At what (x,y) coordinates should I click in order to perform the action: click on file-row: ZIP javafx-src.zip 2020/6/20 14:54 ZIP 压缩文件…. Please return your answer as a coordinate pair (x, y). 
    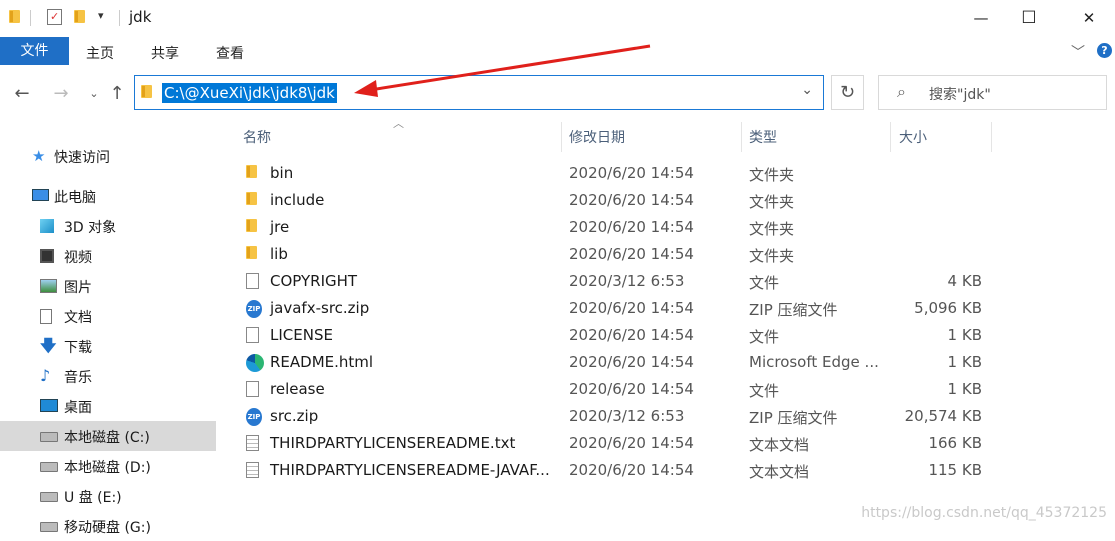
    Looking at the image, I should click on (620, 308).